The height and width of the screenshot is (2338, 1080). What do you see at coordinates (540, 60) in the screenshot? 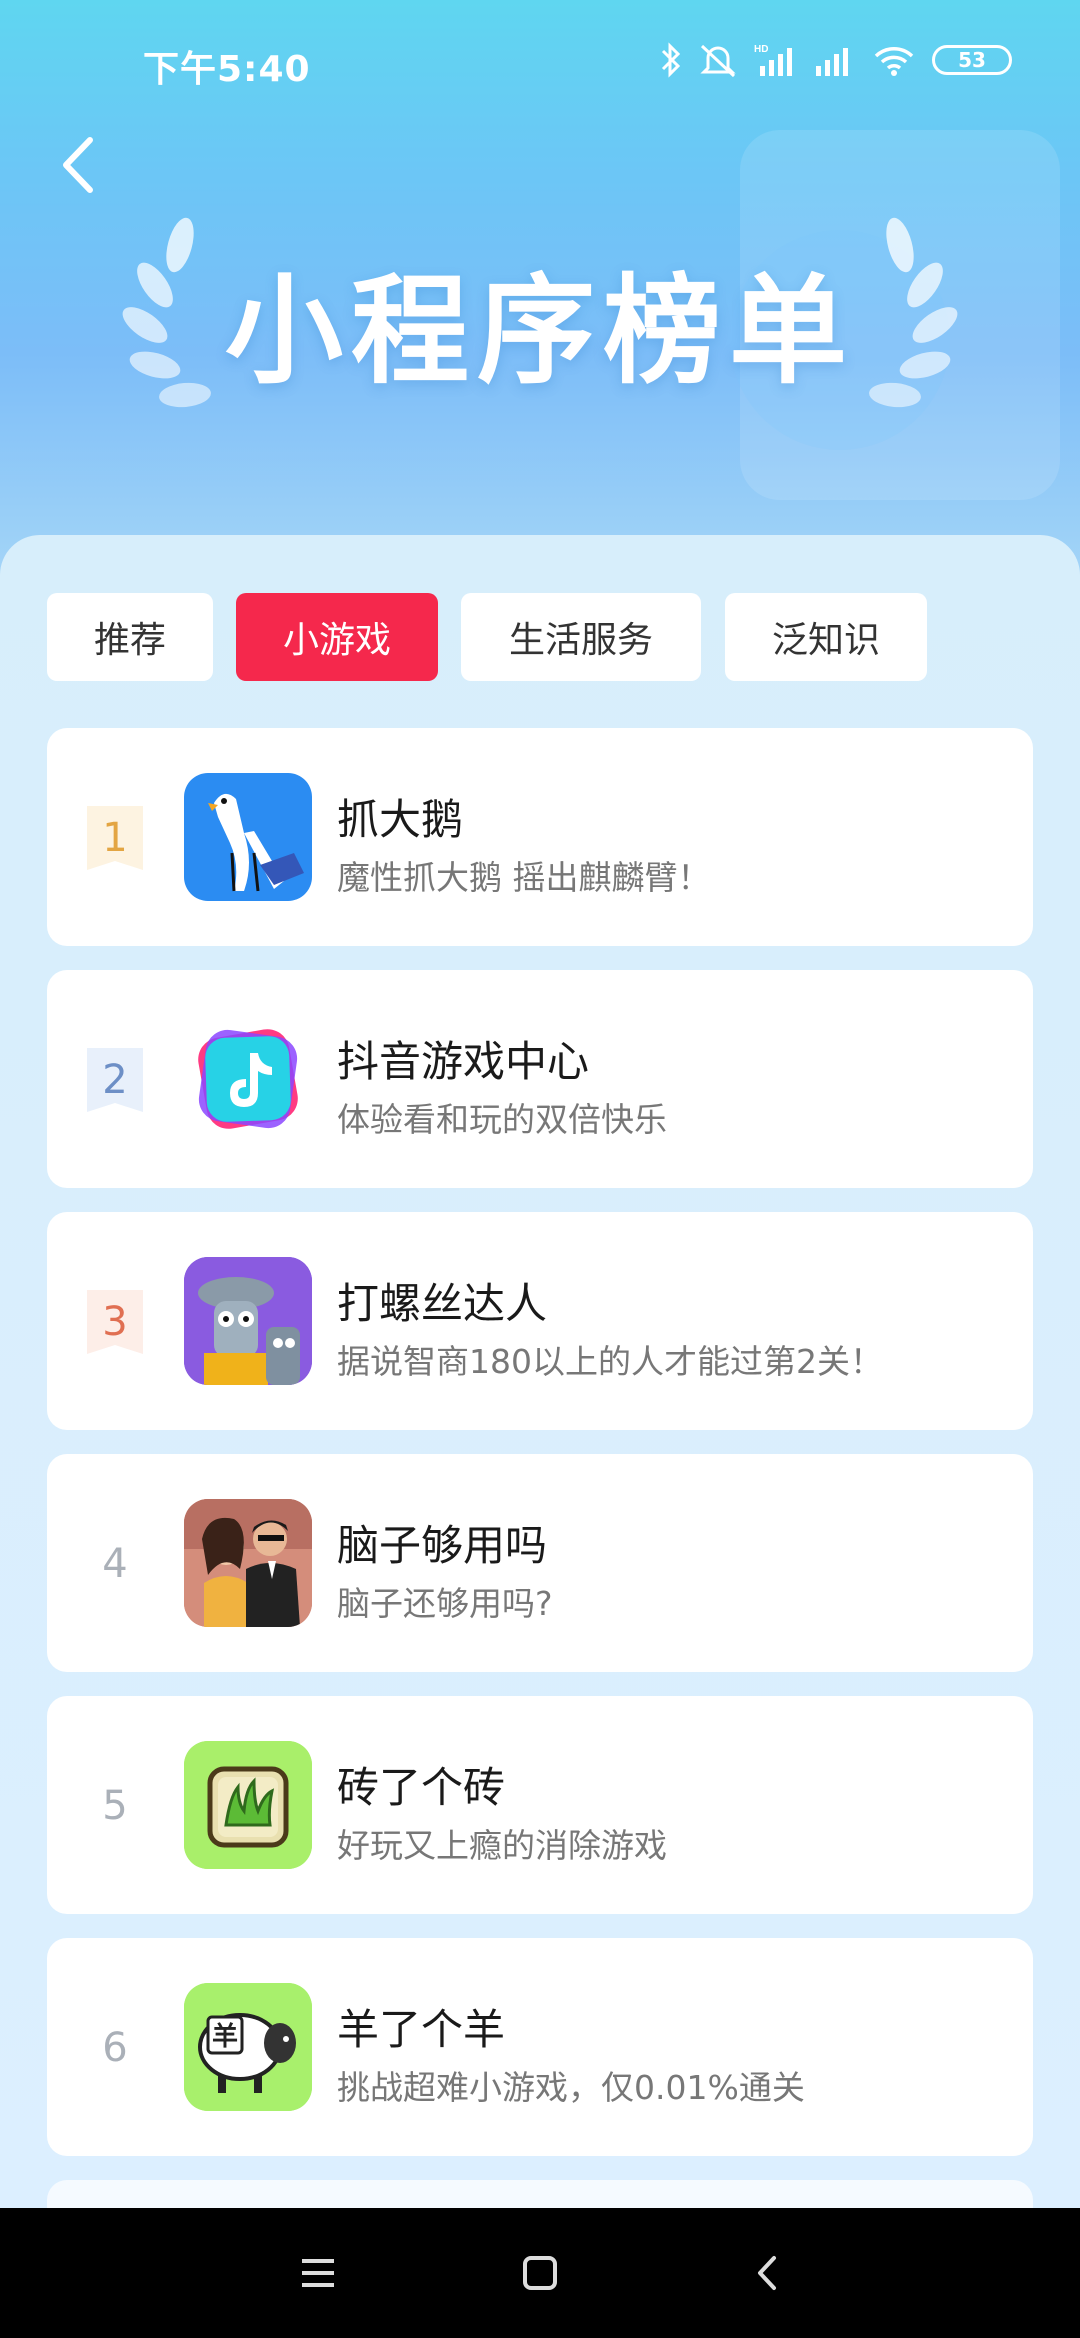
I see `status-bar: 下午5:40 HD 53` at bounding box center [540, 60].